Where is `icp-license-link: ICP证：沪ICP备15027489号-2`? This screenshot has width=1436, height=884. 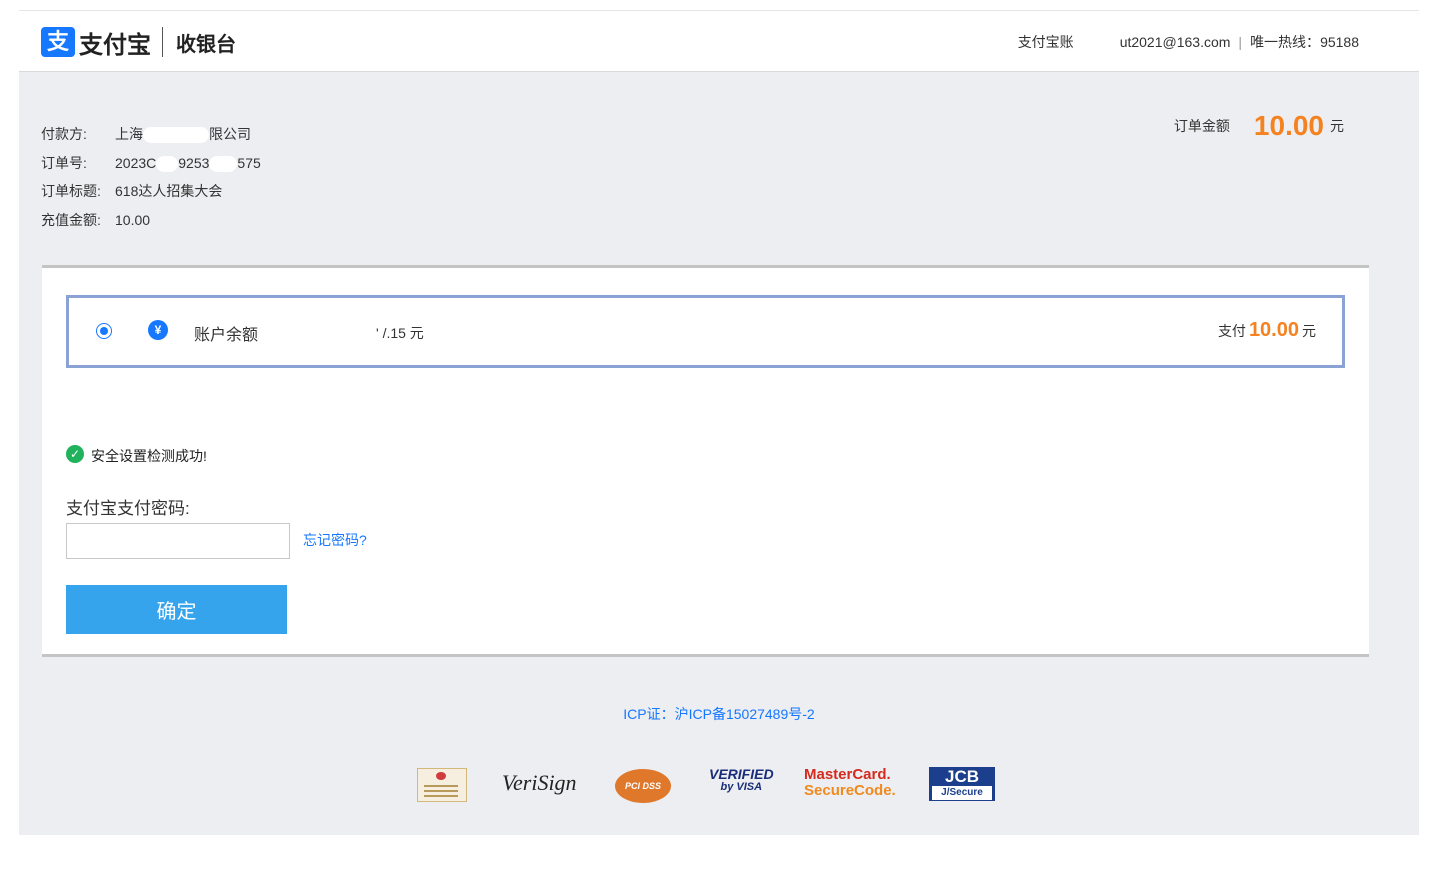
icp-license-link: ICP证：沪ICP备15027489号-2 is located at coordinates (719, 714).